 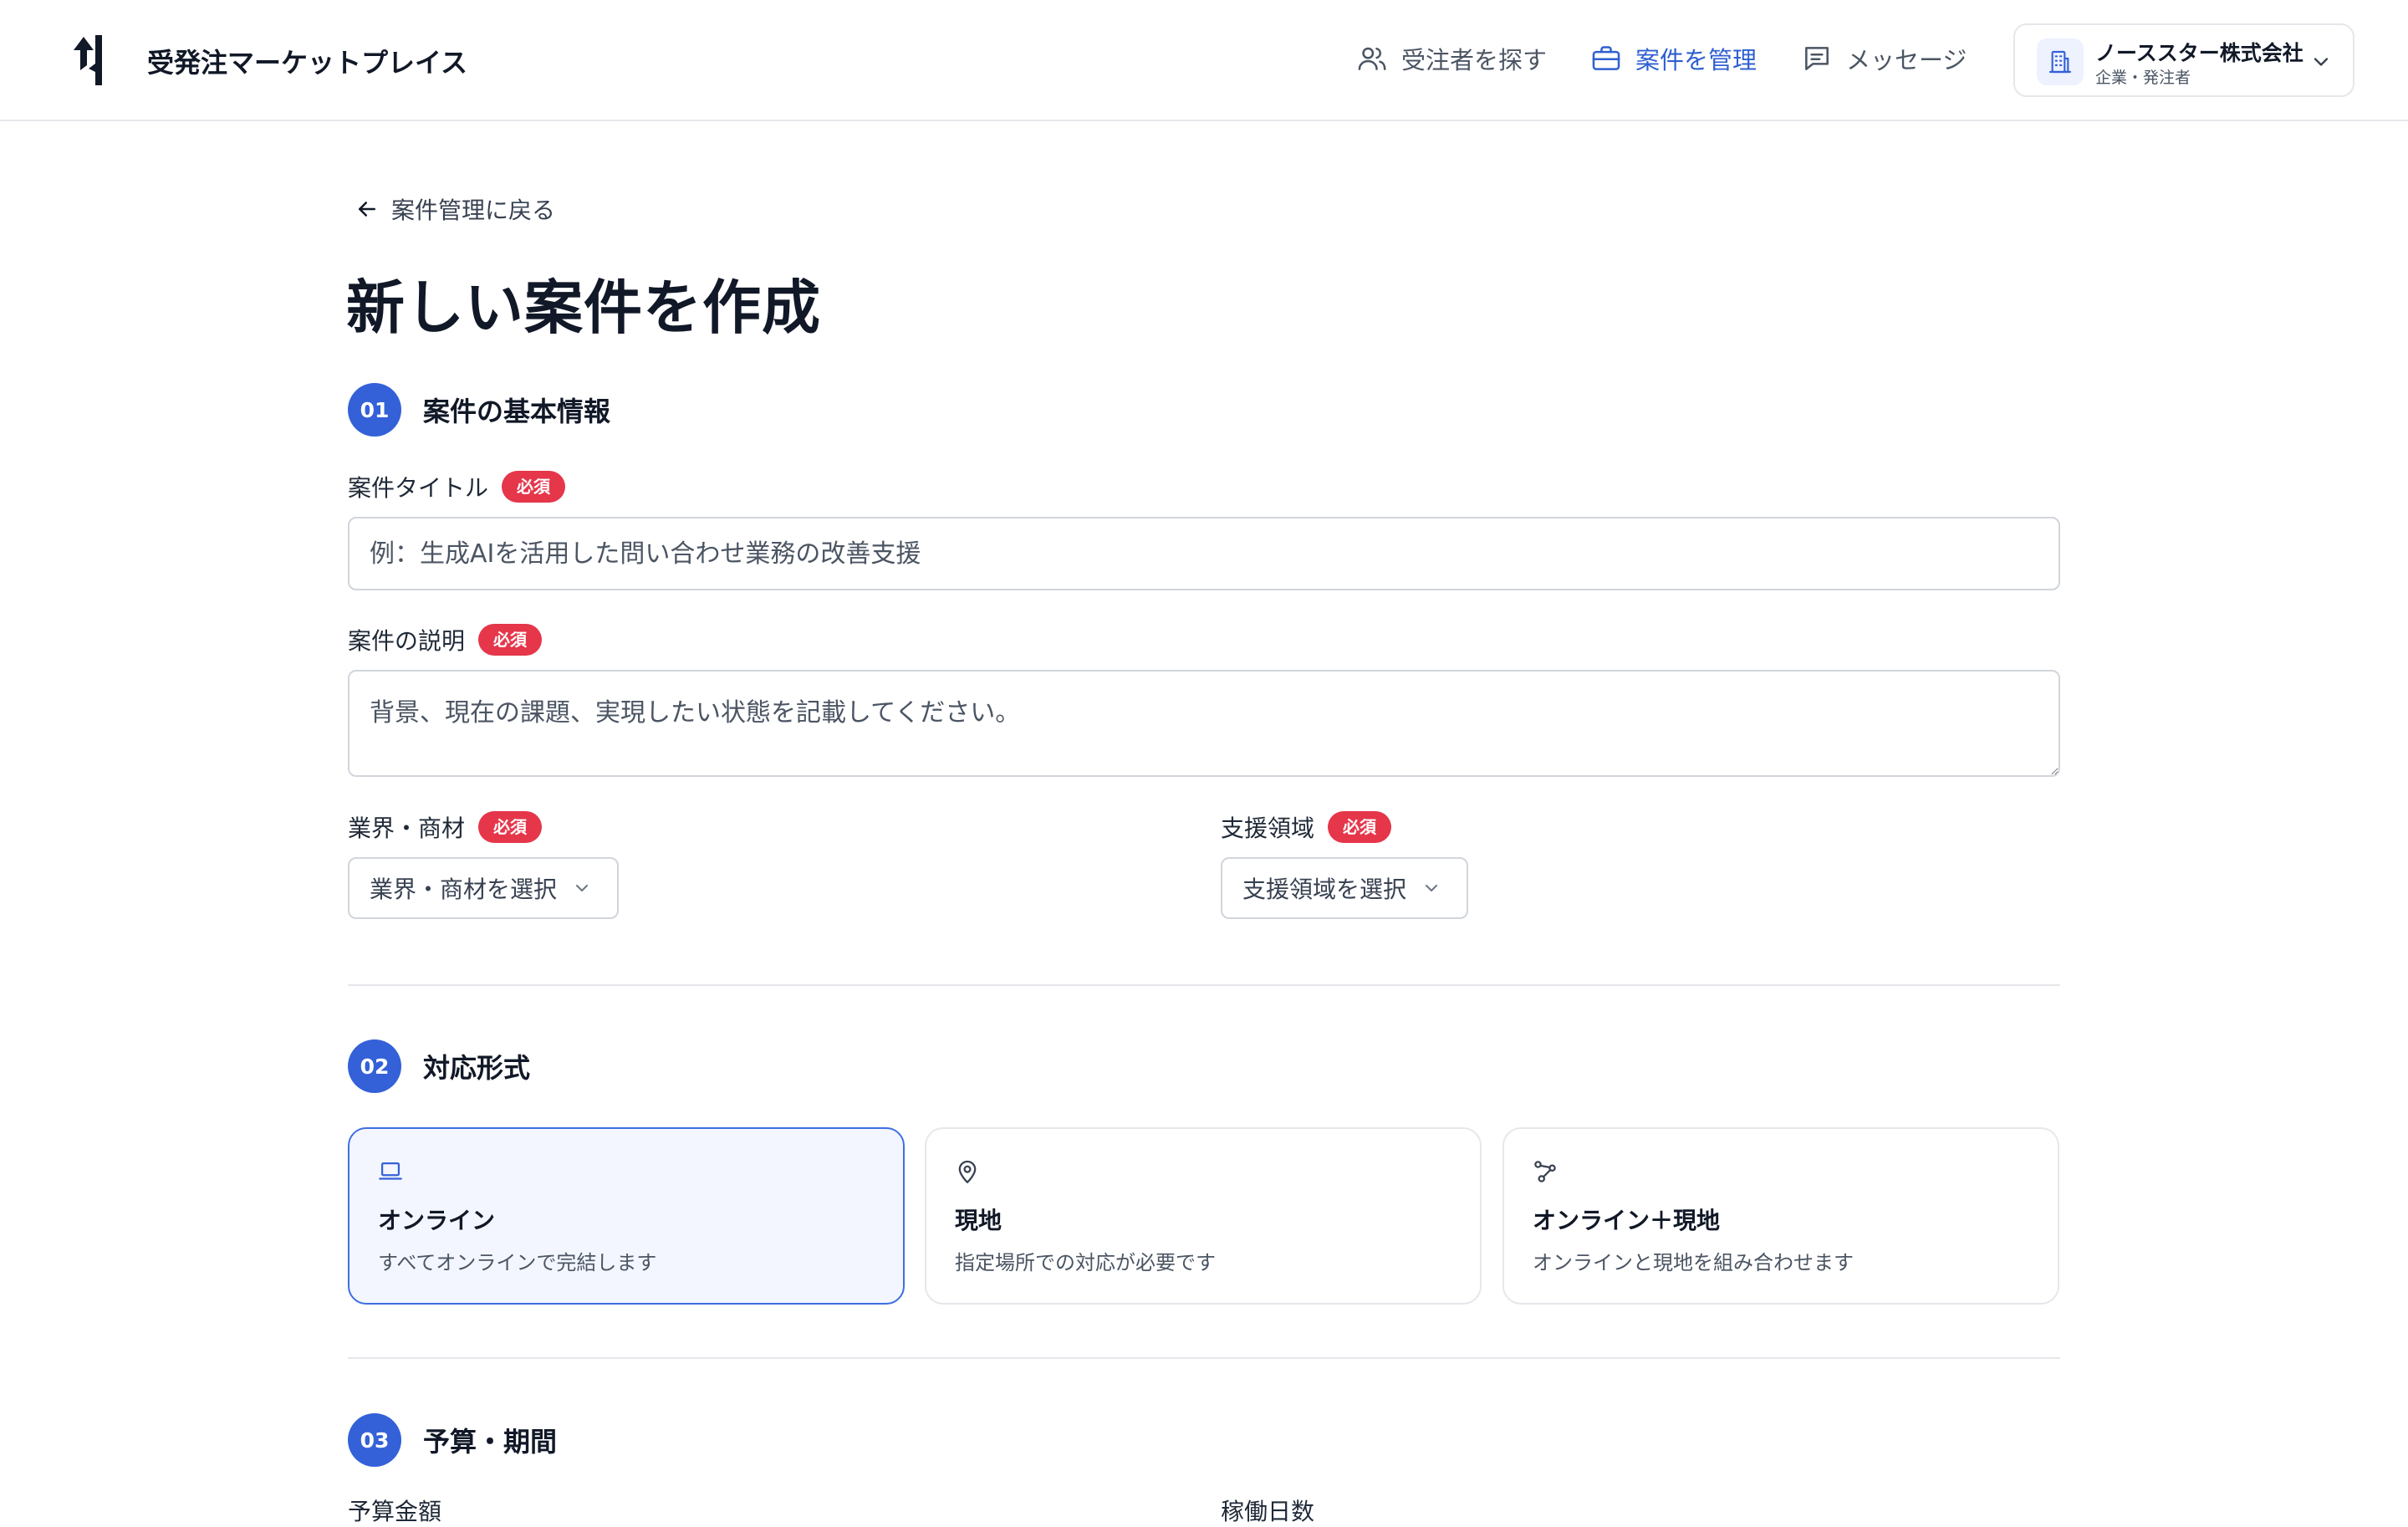 I want to click on arrow-left-icon, so click(x=367, y=210).